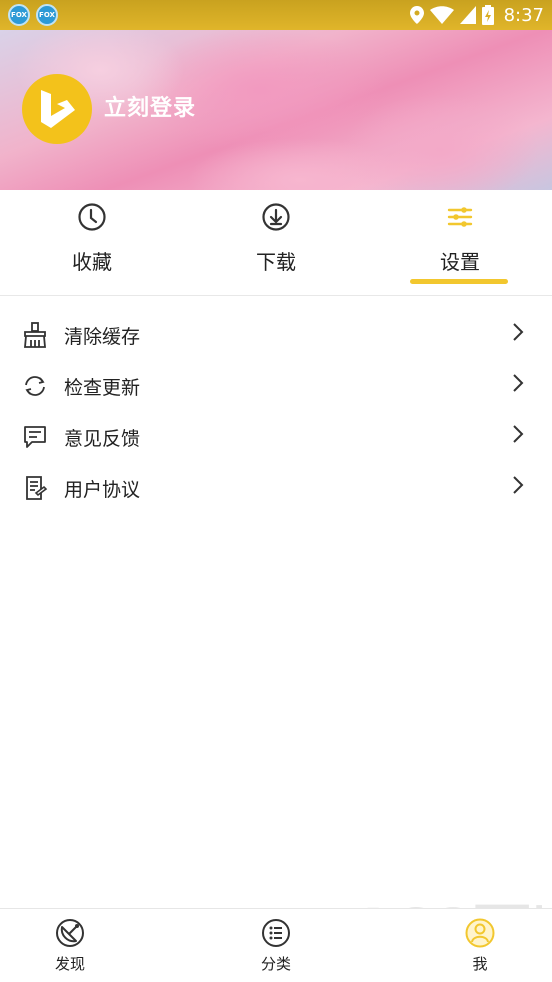  What do you see at coordinates (276, 933) in the screenshot?
I see `list-icon` at bounding box center [276, 933].